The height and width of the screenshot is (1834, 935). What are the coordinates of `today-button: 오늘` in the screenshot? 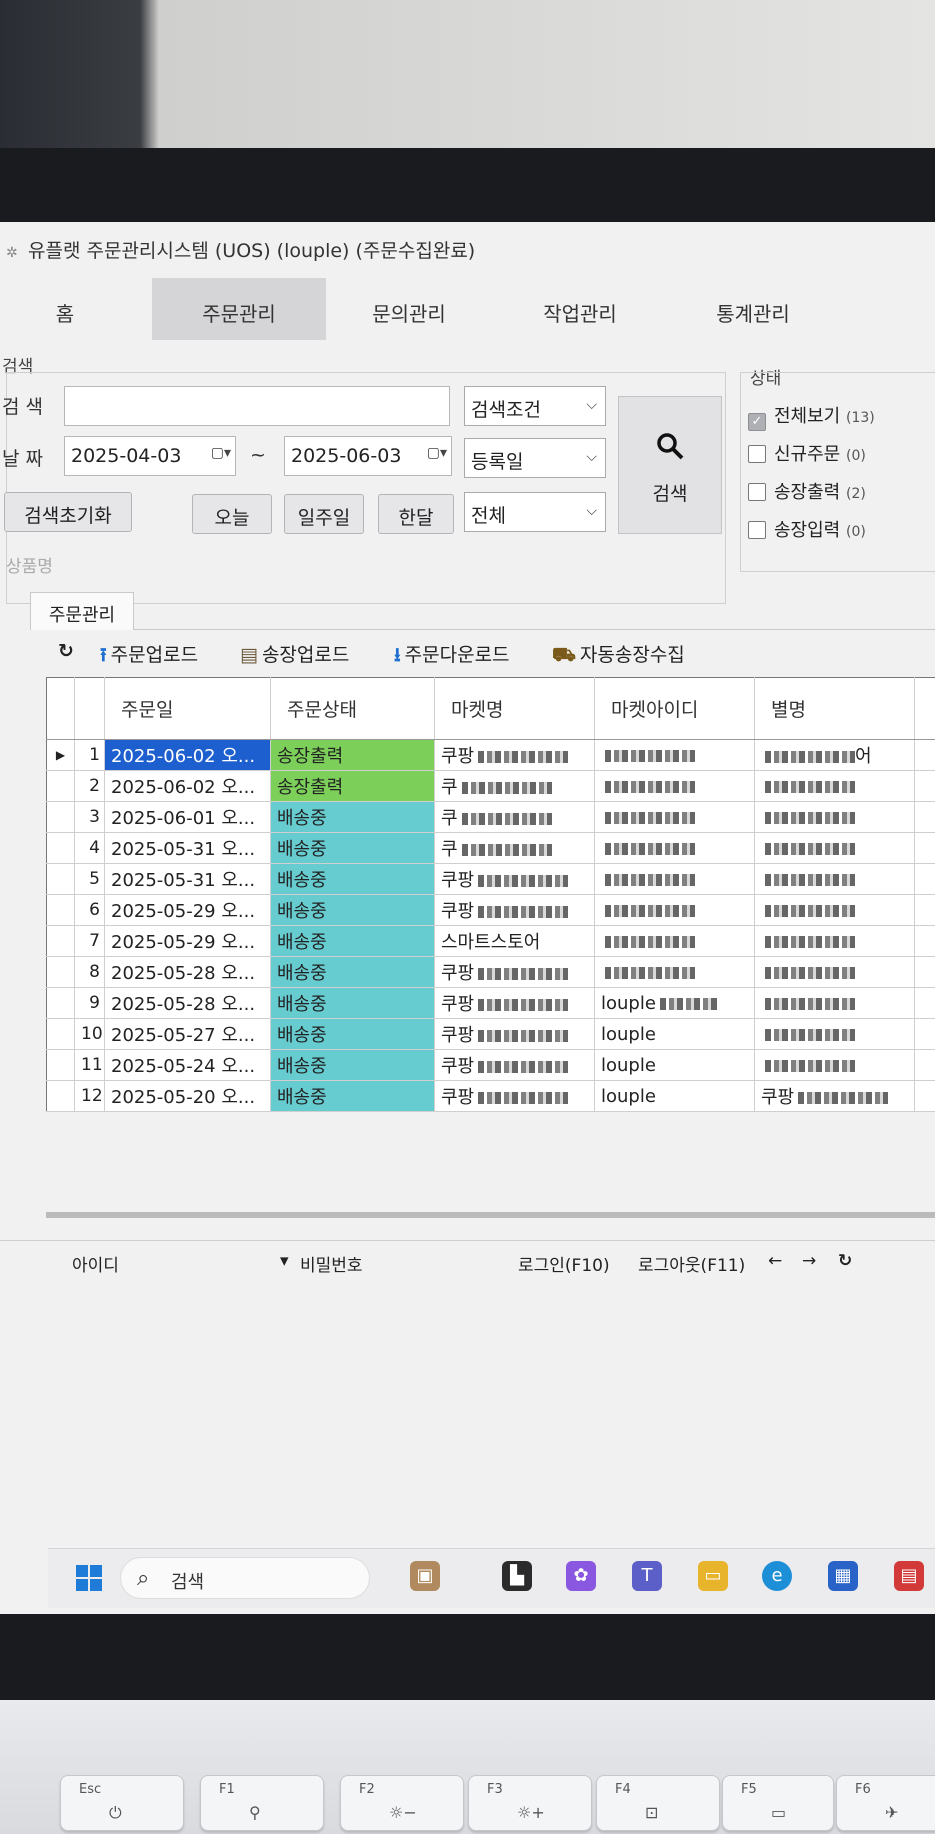 It's located at (232, 514).